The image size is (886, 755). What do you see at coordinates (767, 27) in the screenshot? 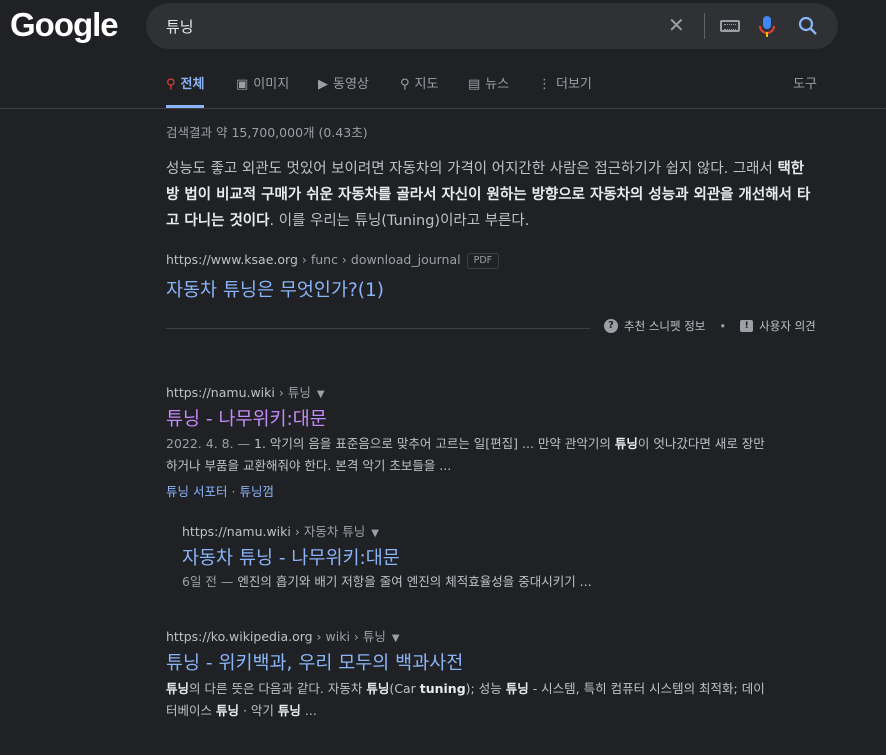
I see `mic-icon` at bounding box center [767, 27].